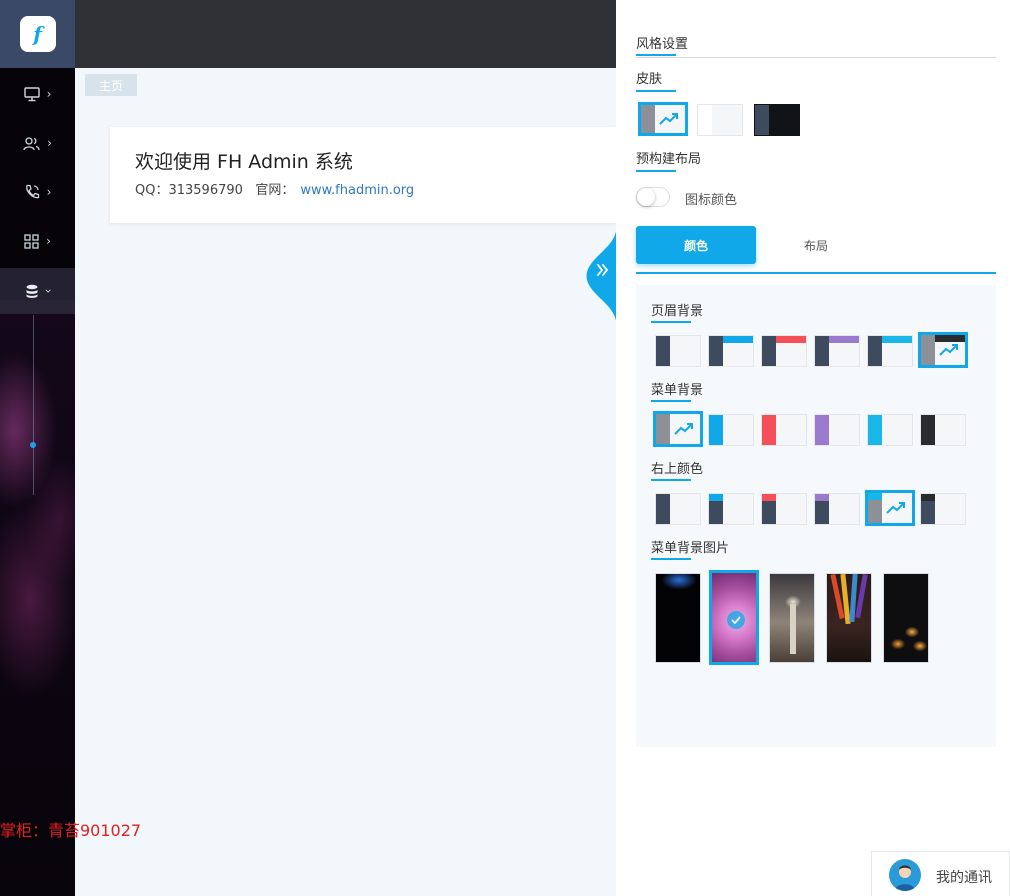 This screenshot has width=1010, height=896. What do you see at coordinates (784, 430) in the screenshot?
I see `menu-swatch-red` at bounding box center [784, 430].